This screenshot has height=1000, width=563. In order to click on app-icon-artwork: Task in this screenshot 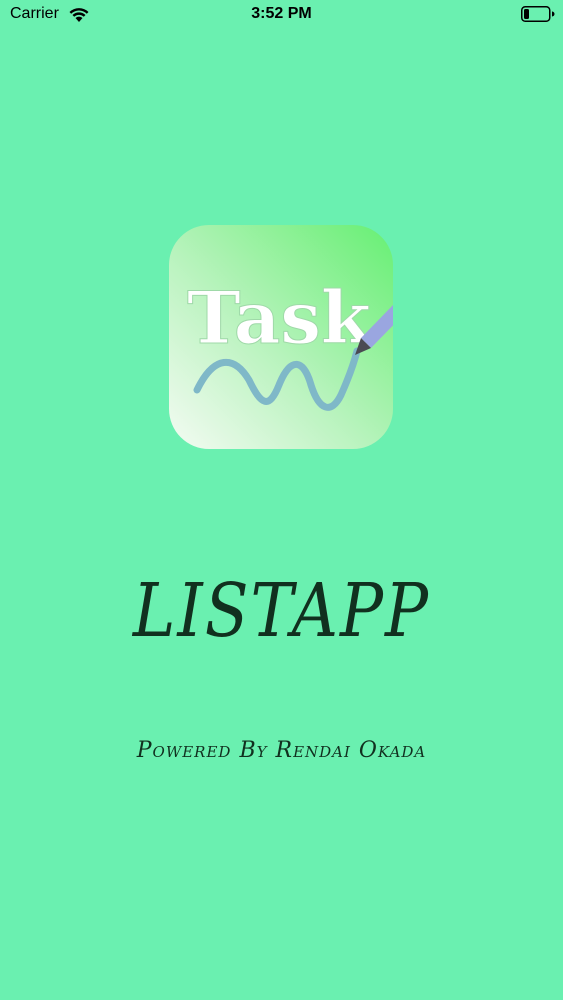, I will do `click(281, 337)`.